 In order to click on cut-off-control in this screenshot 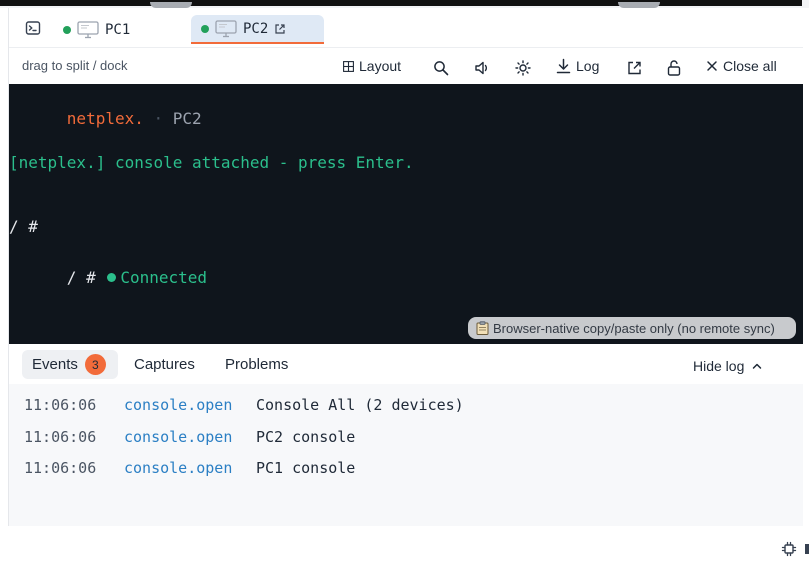, I will do `click(807, 549)`.